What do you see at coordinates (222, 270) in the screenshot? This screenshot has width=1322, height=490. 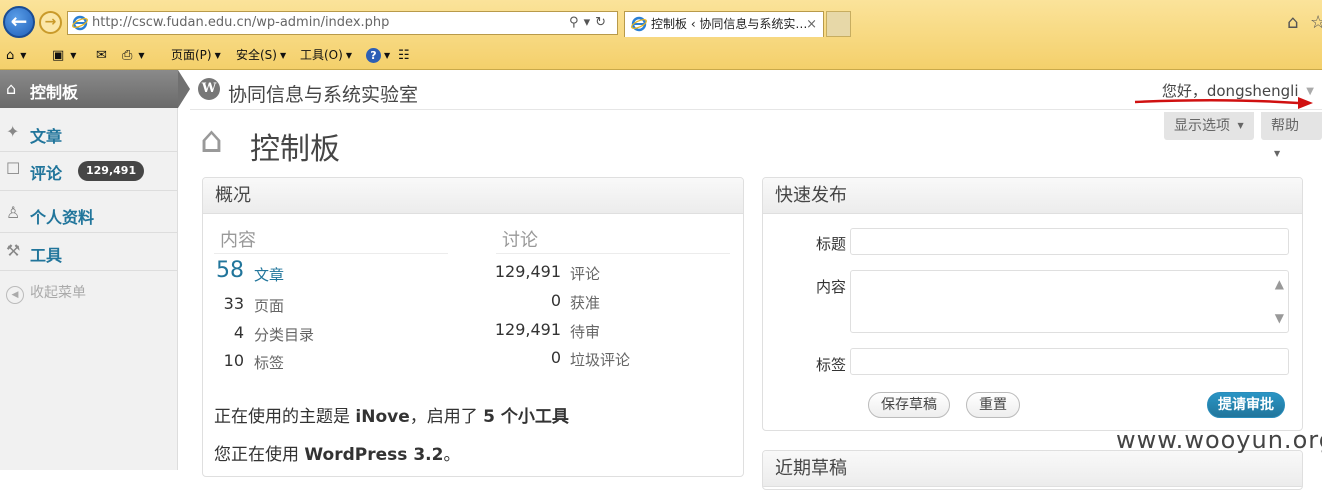 I see `posts-count: 58` at bounding box center [222, 270].